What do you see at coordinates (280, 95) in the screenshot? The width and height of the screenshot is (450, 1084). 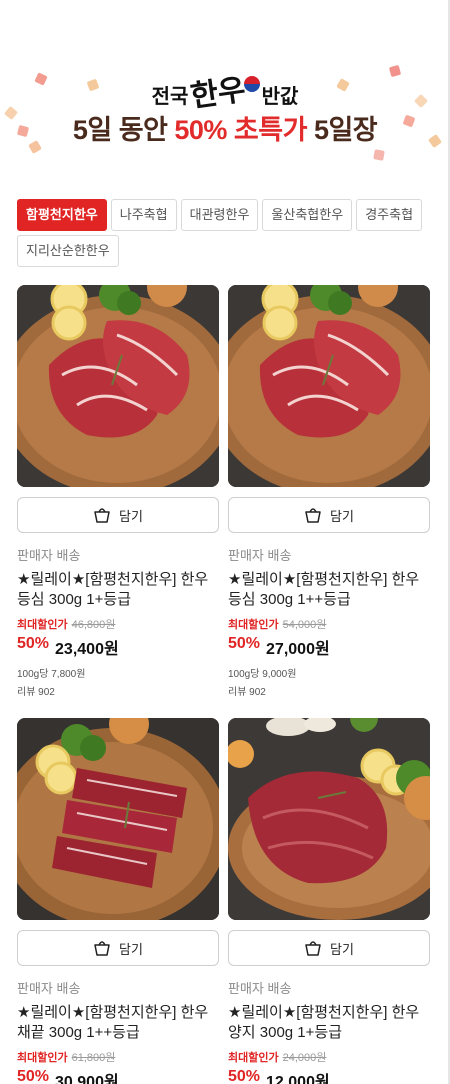 I see `logo-suffix: 반값` at bounding box center [280, 95].